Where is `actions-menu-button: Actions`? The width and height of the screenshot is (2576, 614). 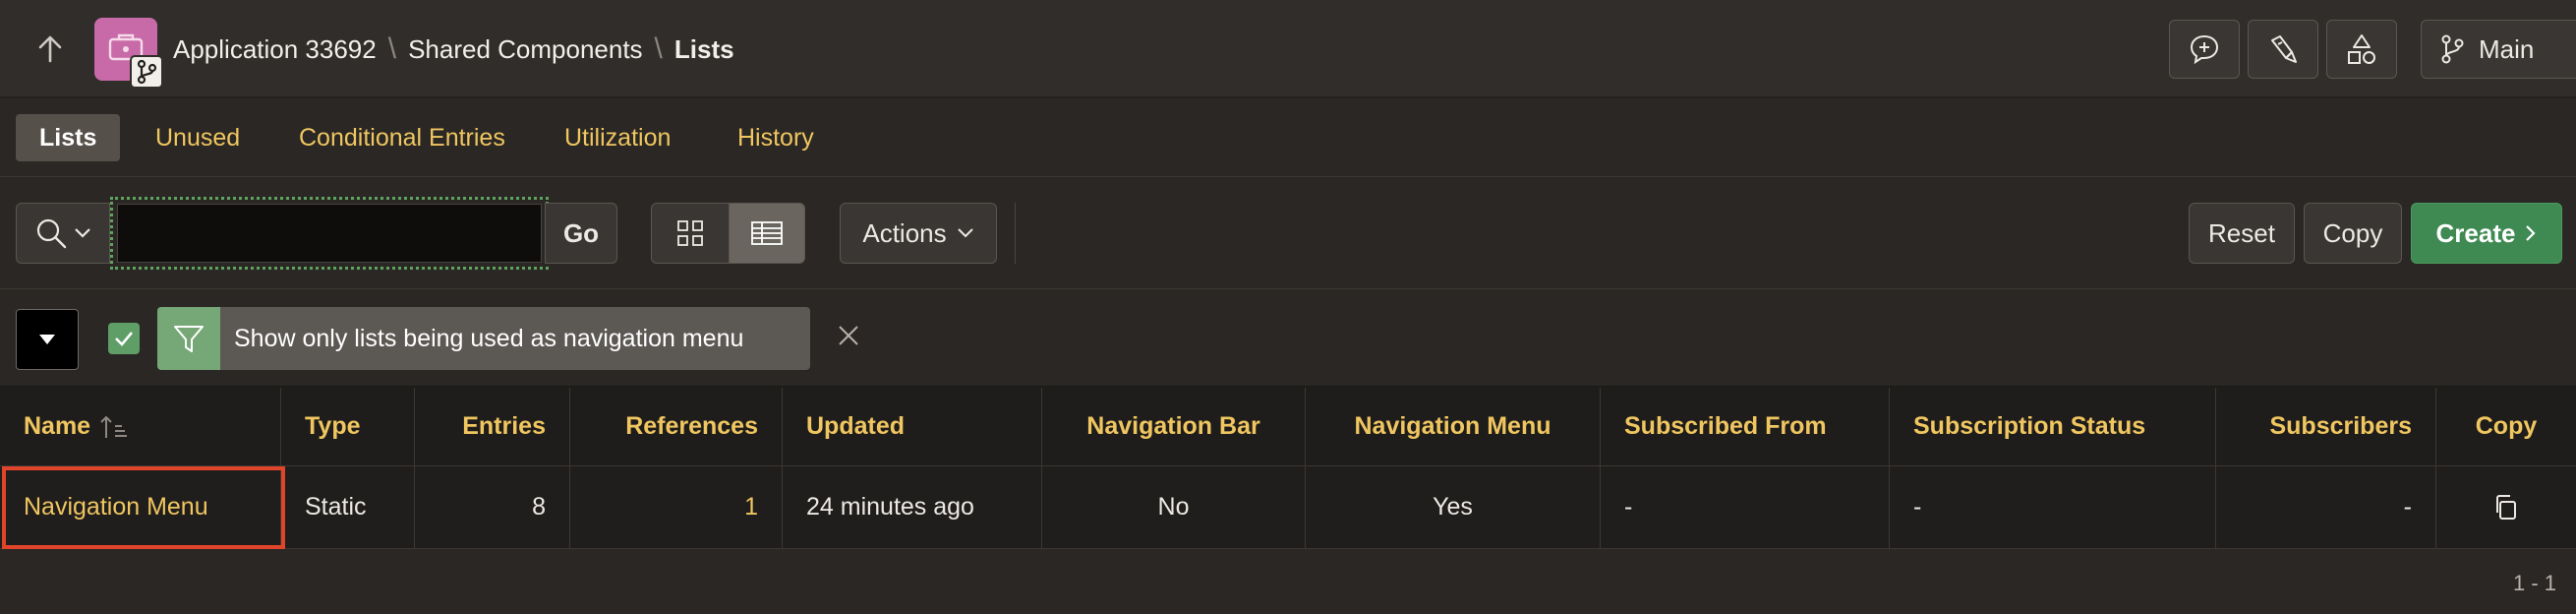 actions-menu-button: Actions is located at coordinates (918, 233).